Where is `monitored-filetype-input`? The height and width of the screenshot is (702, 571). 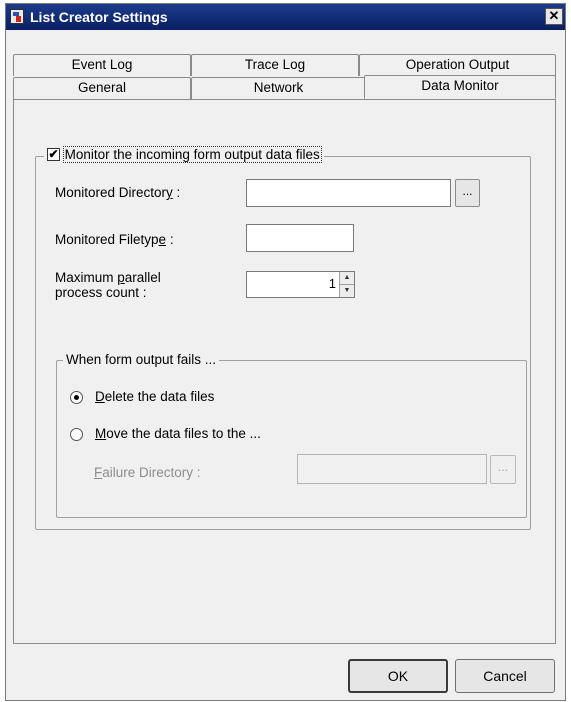
monitored-filetype-input is located at coordinates (300, 238).